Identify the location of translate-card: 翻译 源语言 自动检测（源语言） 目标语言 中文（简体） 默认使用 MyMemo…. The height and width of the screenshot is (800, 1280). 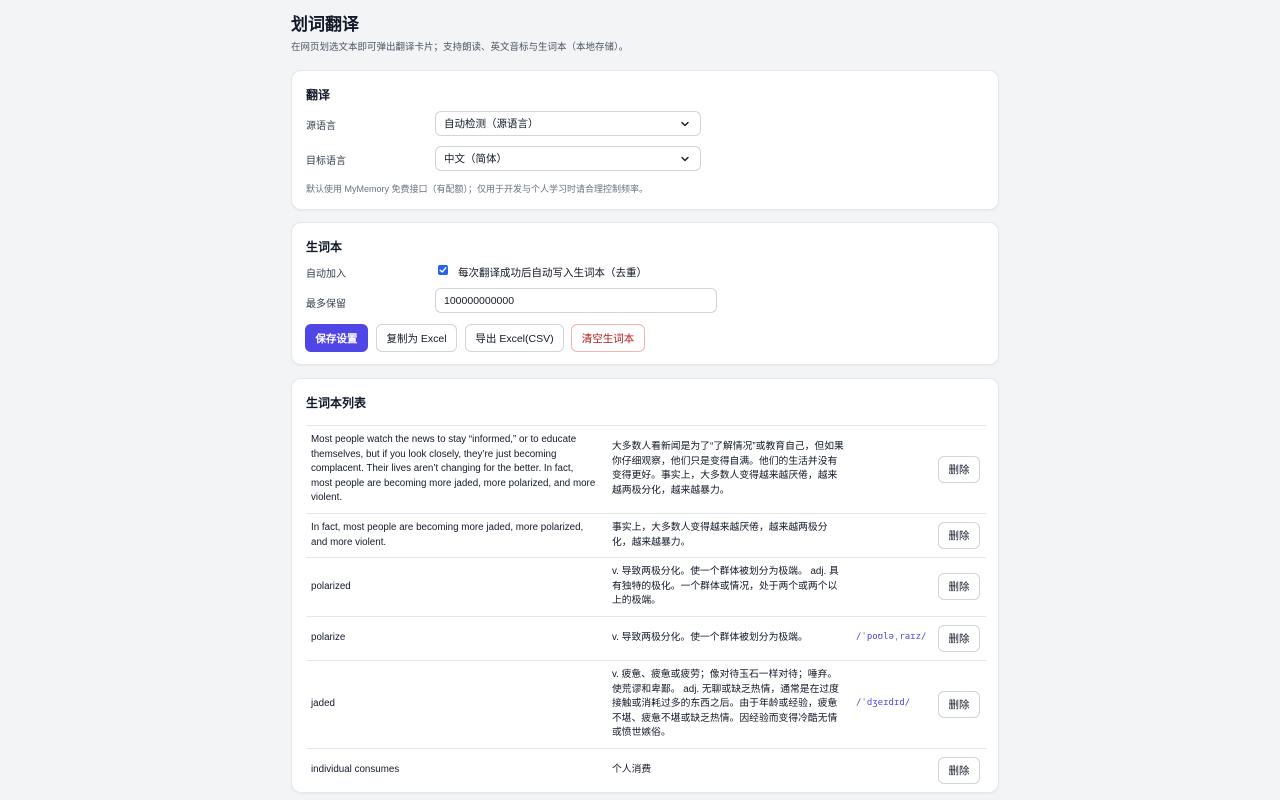
(645, 140).